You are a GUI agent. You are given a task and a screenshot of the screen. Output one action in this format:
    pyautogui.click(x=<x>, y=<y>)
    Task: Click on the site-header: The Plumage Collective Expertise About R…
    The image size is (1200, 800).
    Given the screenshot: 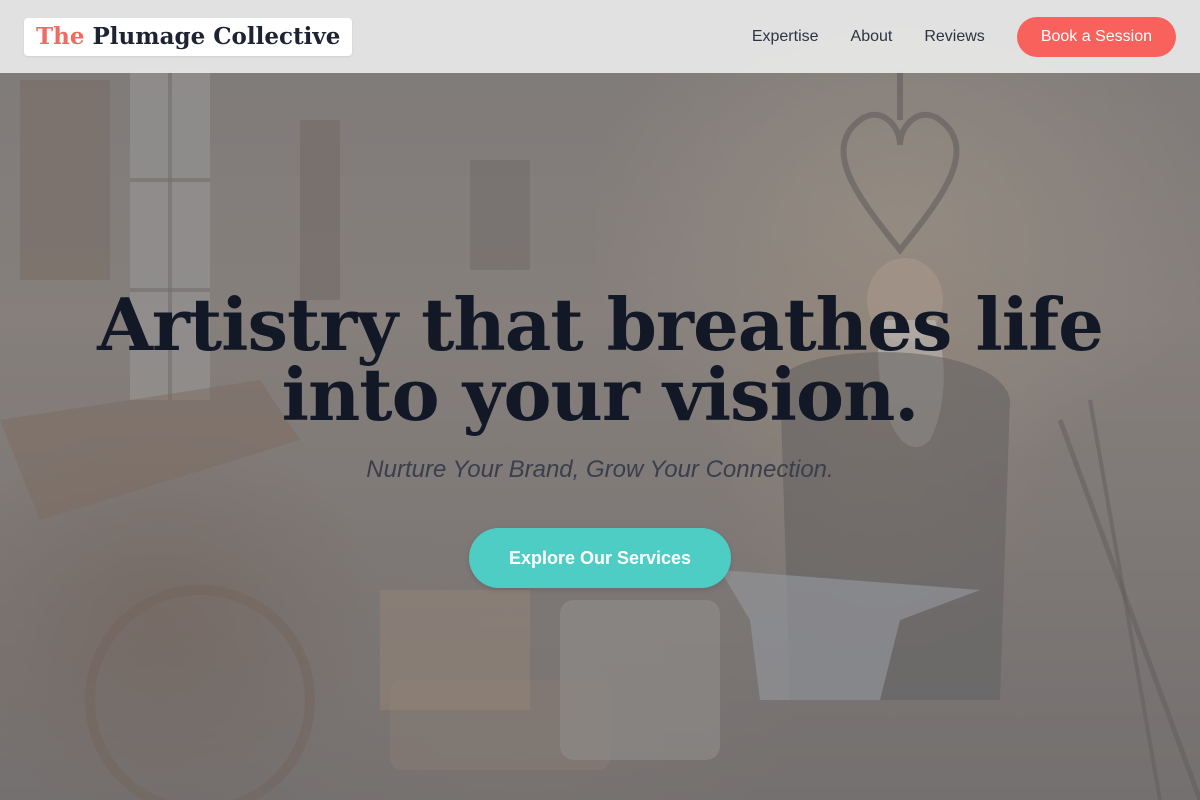 What is the action you would take?
    pyautogui.click(x=600, y=36)
    